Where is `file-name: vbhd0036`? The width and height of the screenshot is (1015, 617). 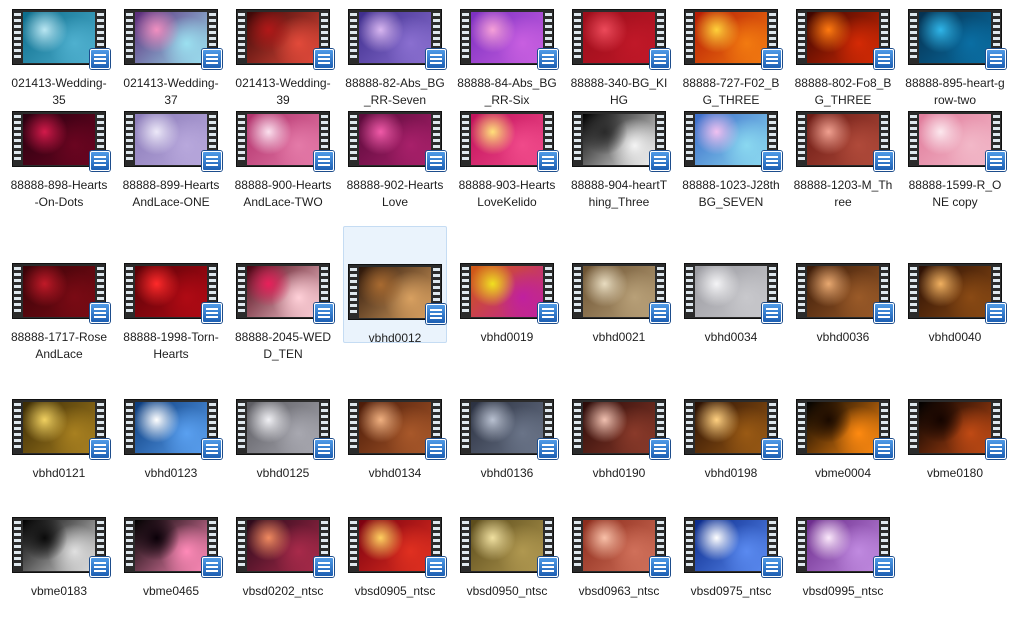 file-name: vbhd0036 is located at coordinates (843, 337).